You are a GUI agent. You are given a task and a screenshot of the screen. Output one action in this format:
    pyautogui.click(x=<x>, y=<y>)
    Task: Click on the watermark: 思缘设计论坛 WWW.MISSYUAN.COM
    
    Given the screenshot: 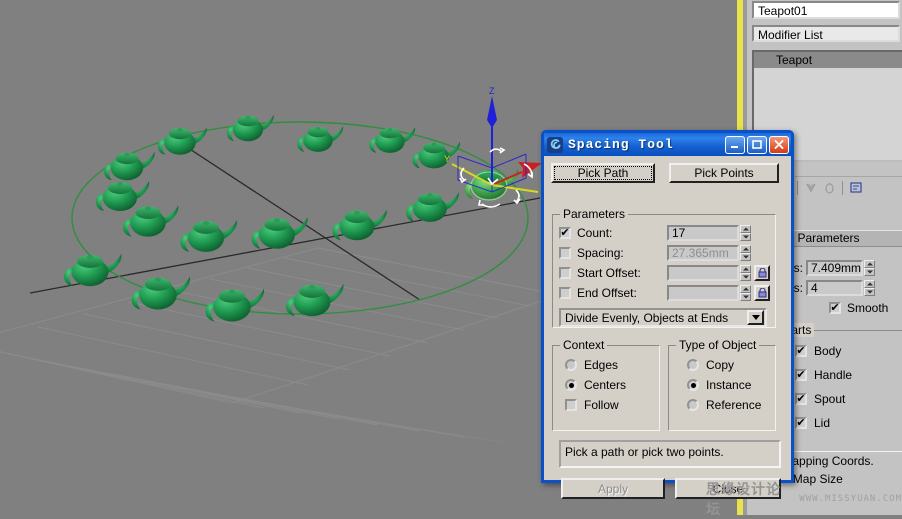 What is the action you would take?
    pyautogui.click(x=804, y=500)
    